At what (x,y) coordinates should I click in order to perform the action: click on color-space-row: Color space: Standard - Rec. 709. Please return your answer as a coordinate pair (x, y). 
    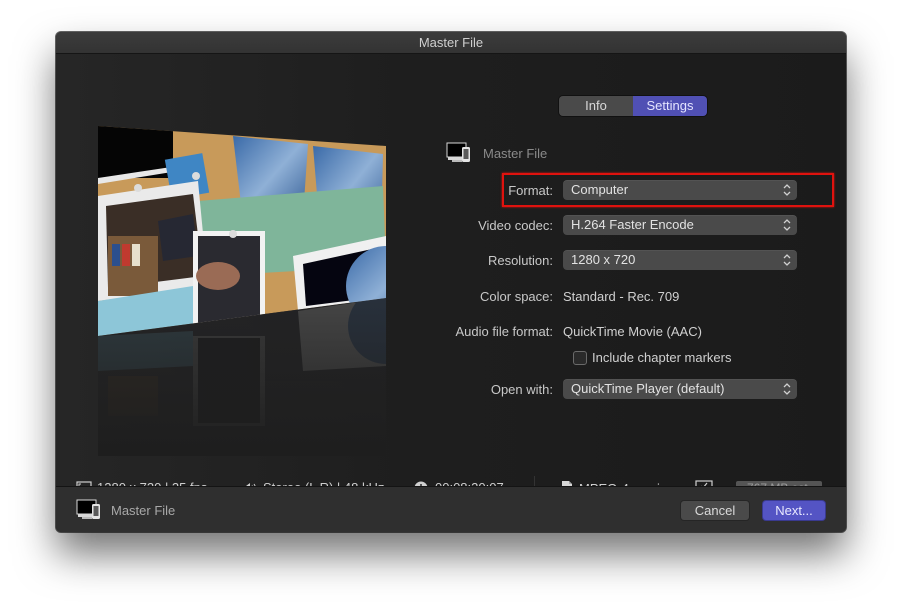
    Looking at the image, I should click on (532, 296).